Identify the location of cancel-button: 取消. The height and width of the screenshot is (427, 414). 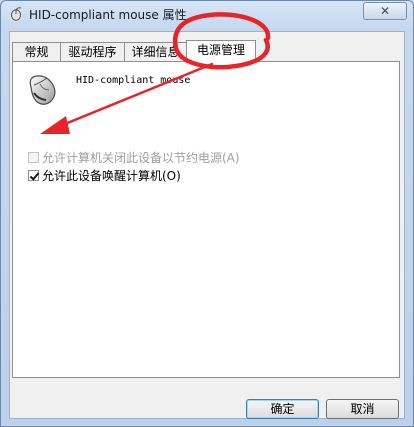
(362, 409).